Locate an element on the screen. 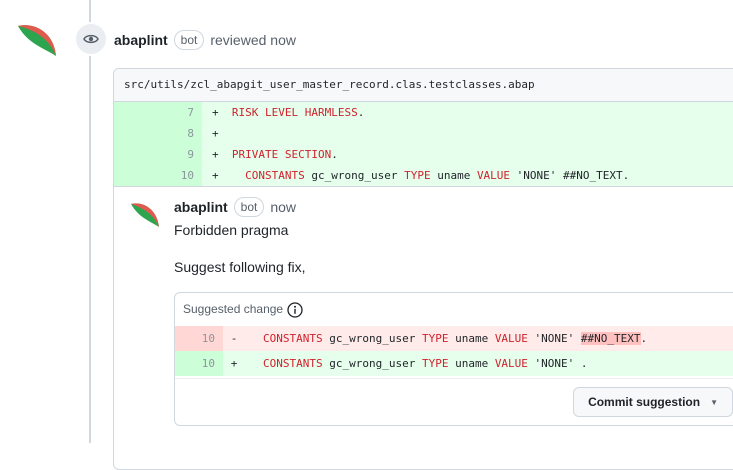 The width and height of the screenshot is (733, 470). diff-line: 7 + RISK LEVEL HARMLESS. is located at coordinates (423, 112).